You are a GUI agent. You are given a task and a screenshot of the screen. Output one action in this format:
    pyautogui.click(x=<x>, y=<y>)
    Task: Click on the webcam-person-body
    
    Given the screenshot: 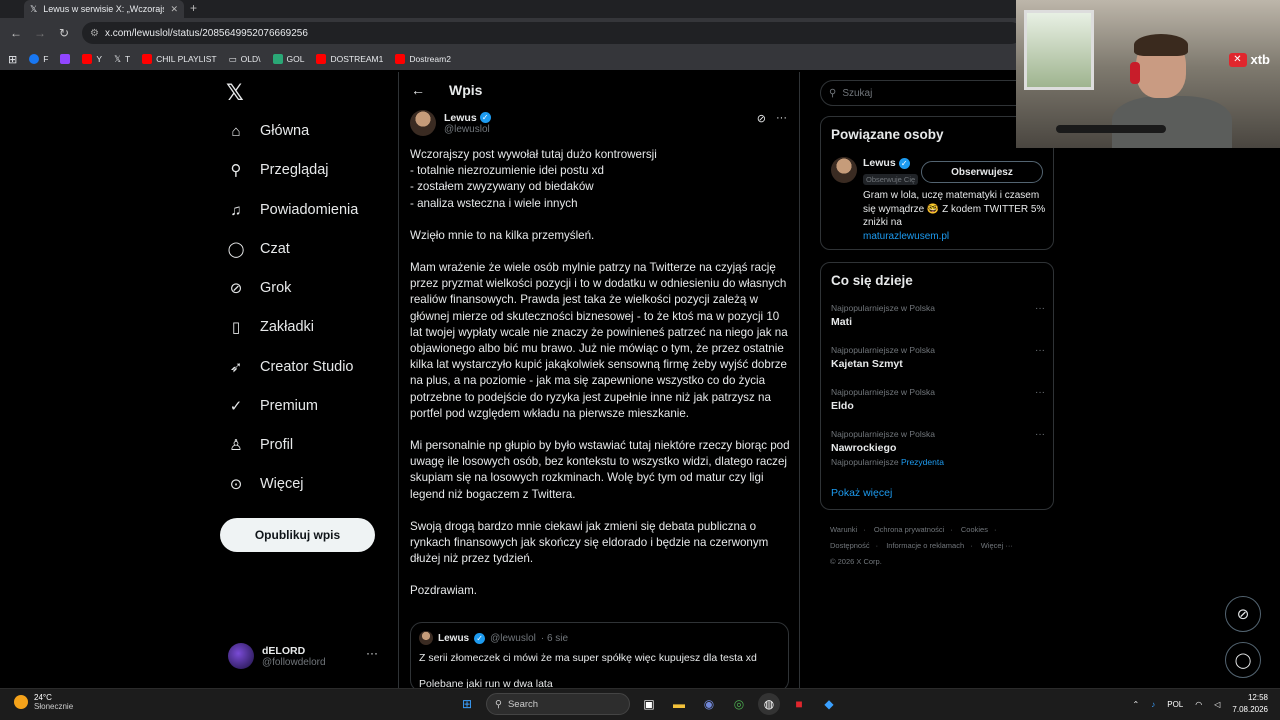 What is the action you would take?
    pyautogui.click(x=1172, y=122)
    